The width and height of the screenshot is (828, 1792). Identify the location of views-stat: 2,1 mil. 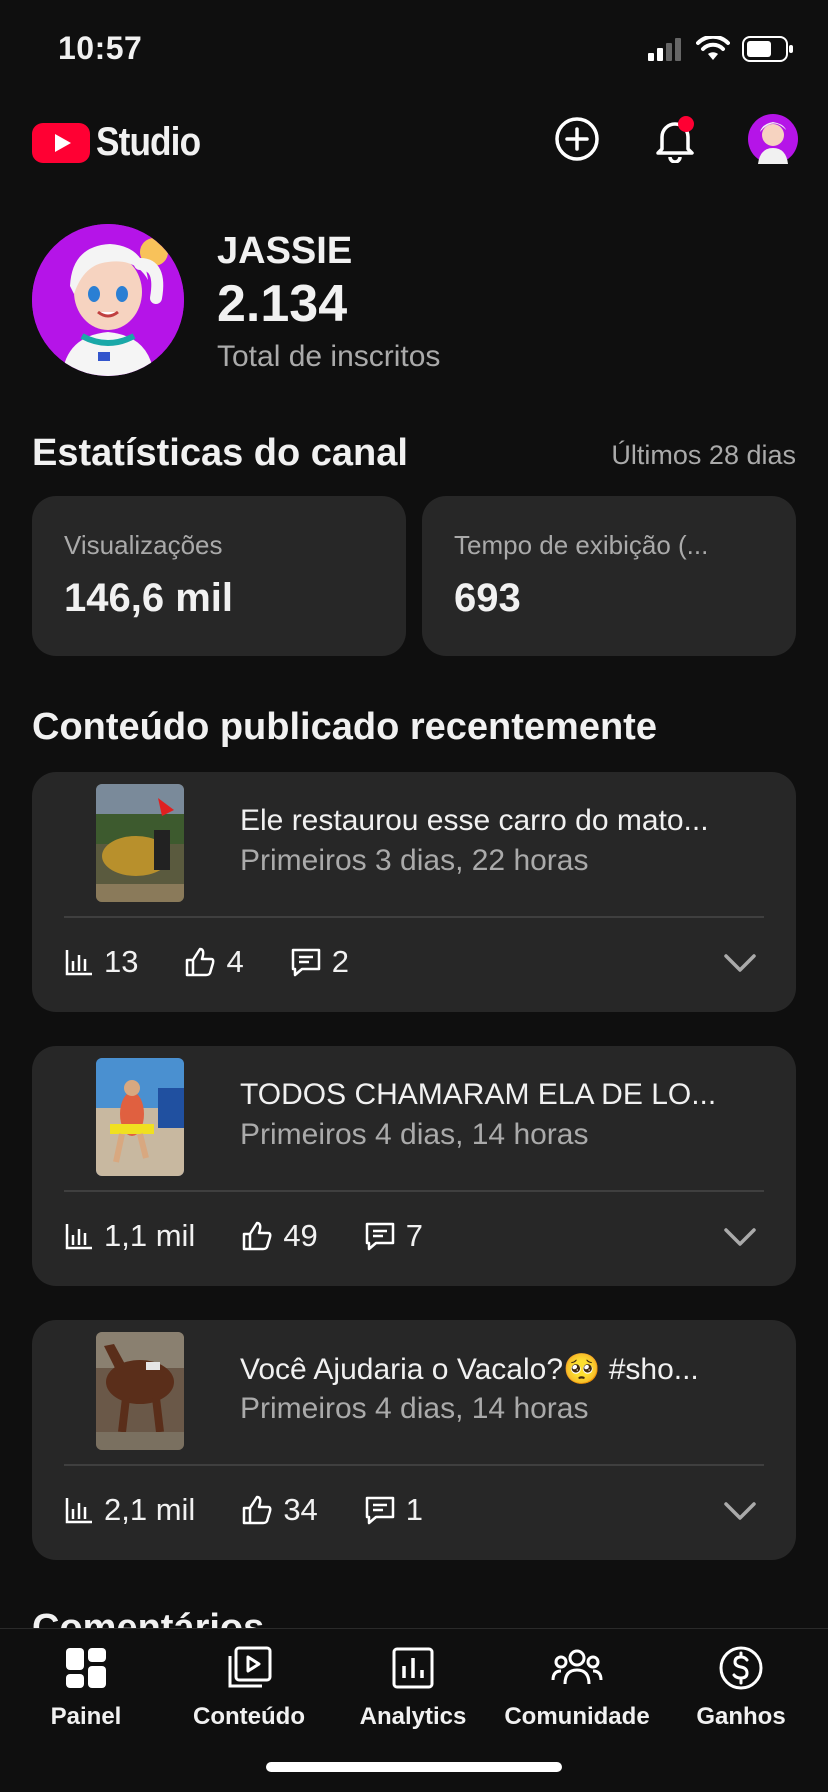
(129, 1510).